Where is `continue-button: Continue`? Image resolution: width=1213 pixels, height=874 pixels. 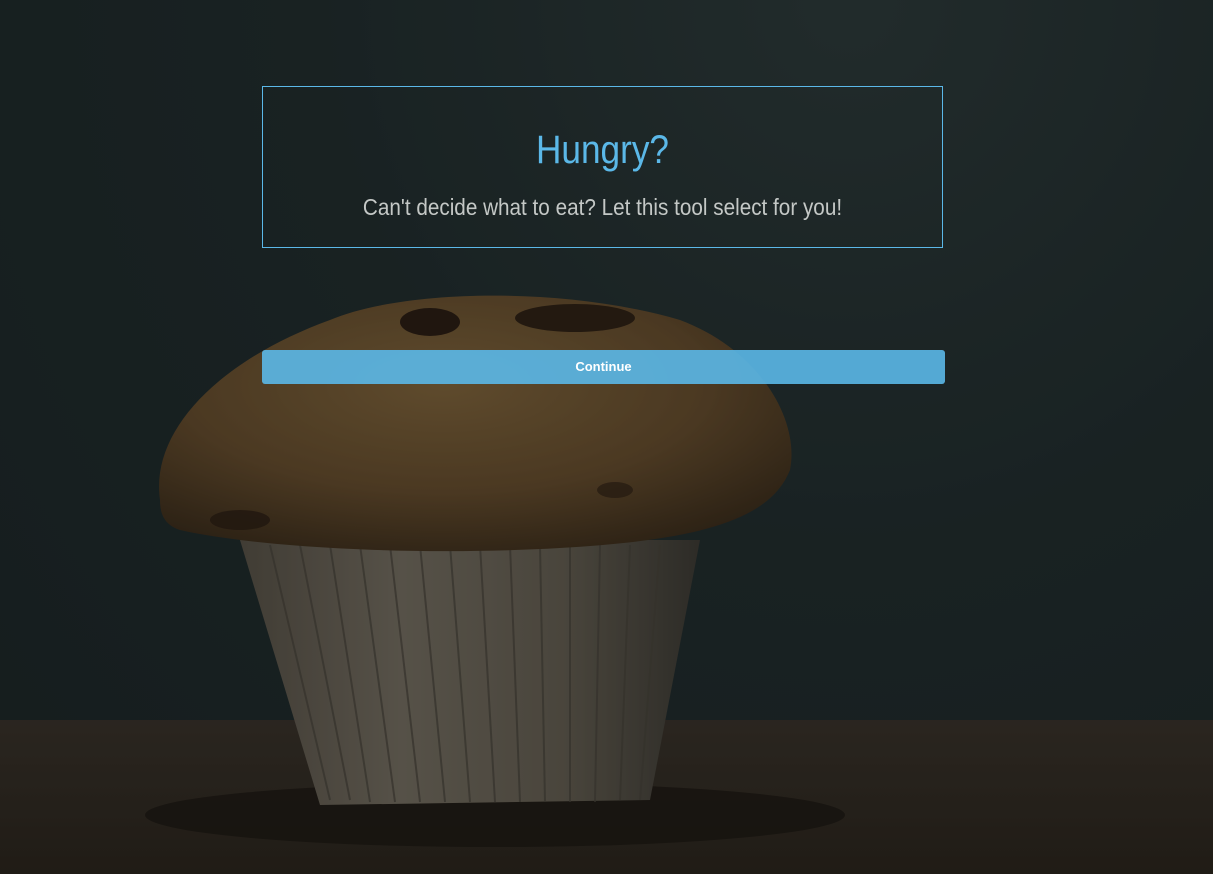
continue-button: Continue is located at coordinates (603, 367).